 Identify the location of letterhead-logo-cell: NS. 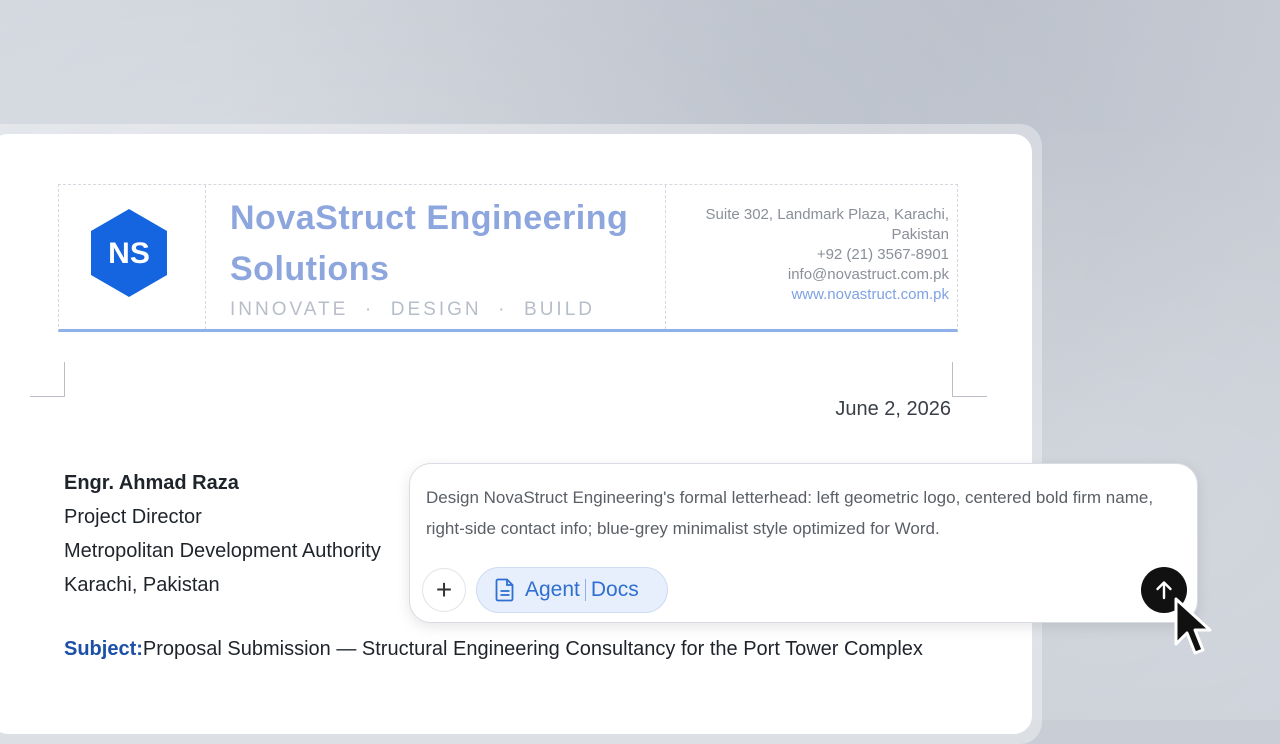
(132, 257).